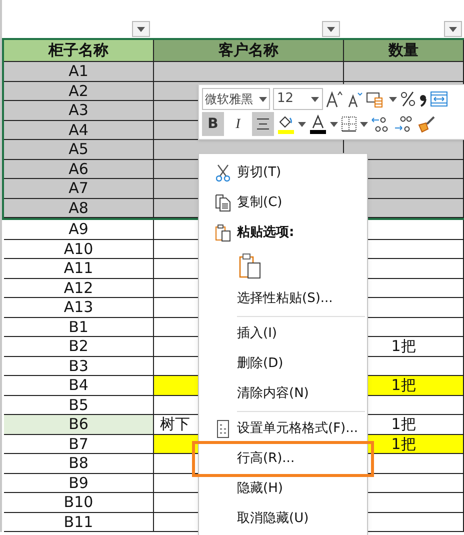 This screenshot has height=535, width=464. What do you see at coordinates (79, 51) in the screenshot?
I see `column-header: 柜子名称` at bounding box center [79, 51].